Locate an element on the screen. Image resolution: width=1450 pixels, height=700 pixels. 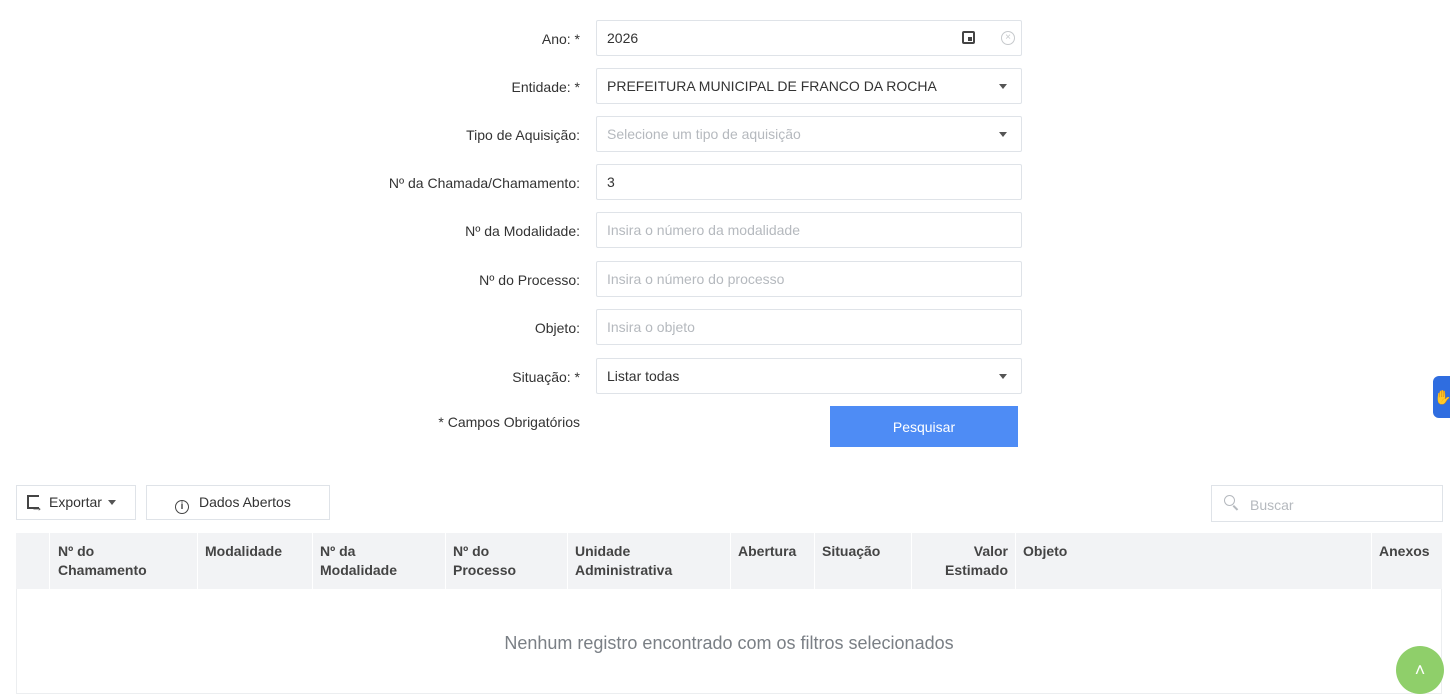
column-header-modalidade: Modalidade is located at coordinates (243, 551).